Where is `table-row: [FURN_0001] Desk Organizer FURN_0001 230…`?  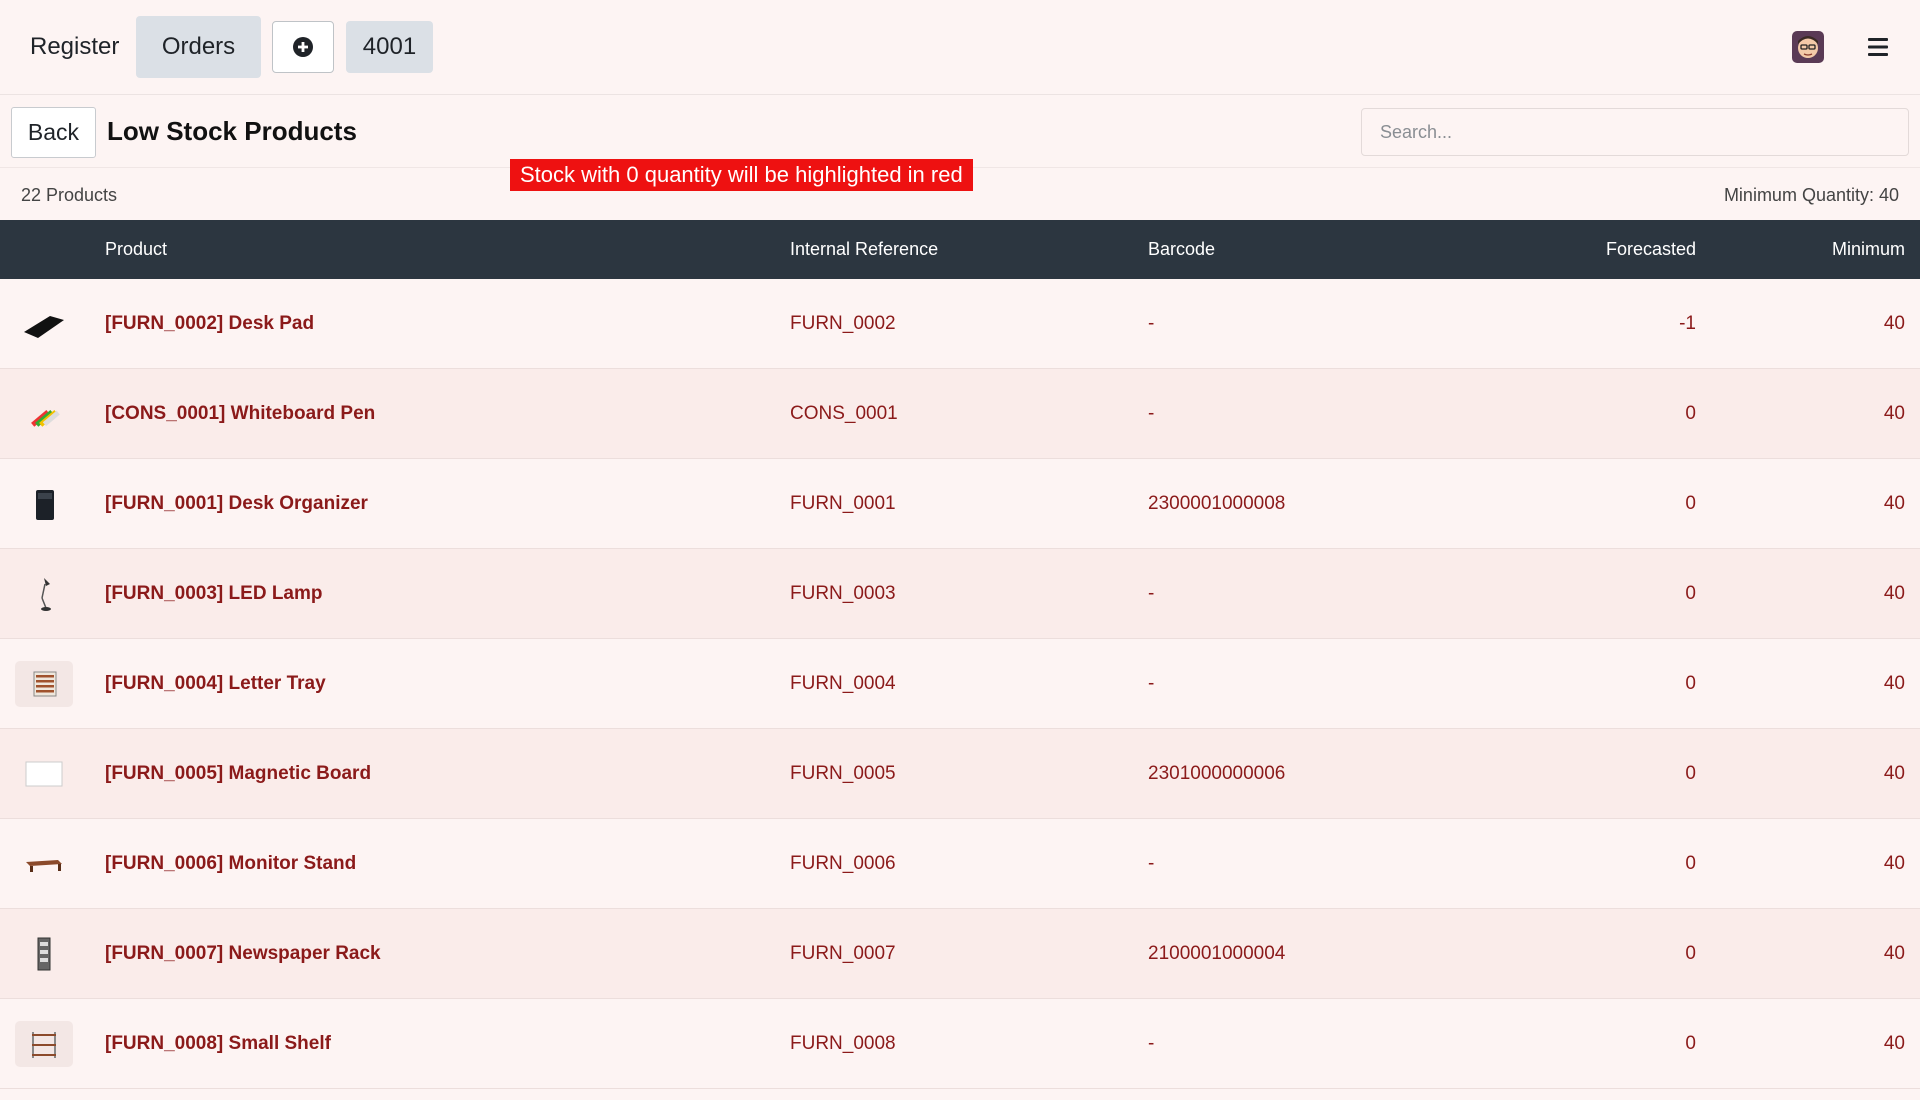
table-row: [FURN_0001] Desk Organizer FURN_0001 230… is located at coordinates (960, 504).